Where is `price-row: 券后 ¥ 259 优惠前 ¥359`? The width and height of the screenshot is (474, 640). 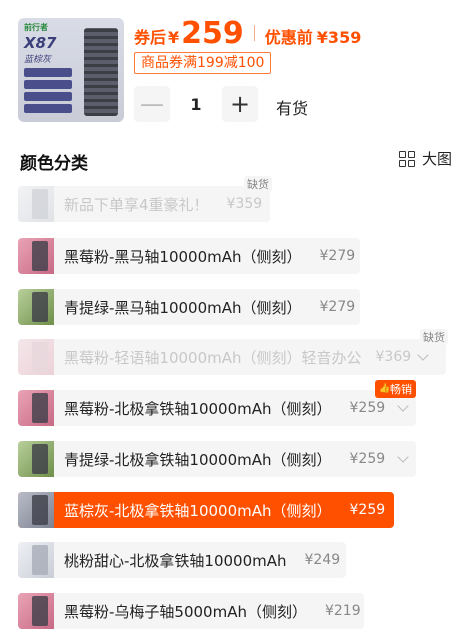
price-row: 券后 ¥ 259 优惠前 ¥359 is located at coordinates (248, 33).